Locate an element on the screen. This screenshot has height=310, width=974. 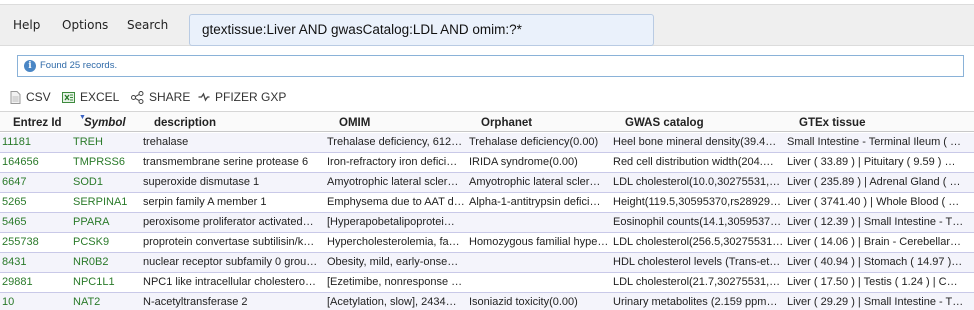
symbol-cell: SERPINA1 is located at coordinates (107, 202).